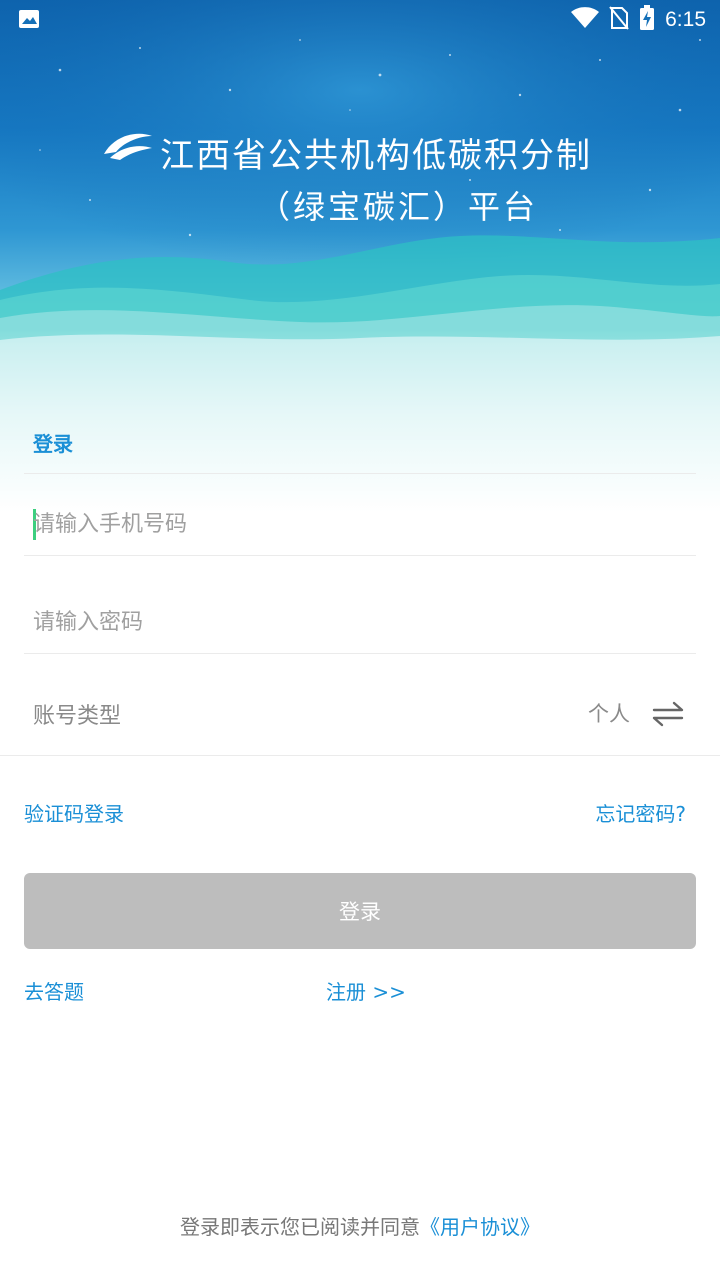 This screenshot has width=720, height=1280. I want to click on user-agreement-link: 《用户协议》, so click(480, 1227).